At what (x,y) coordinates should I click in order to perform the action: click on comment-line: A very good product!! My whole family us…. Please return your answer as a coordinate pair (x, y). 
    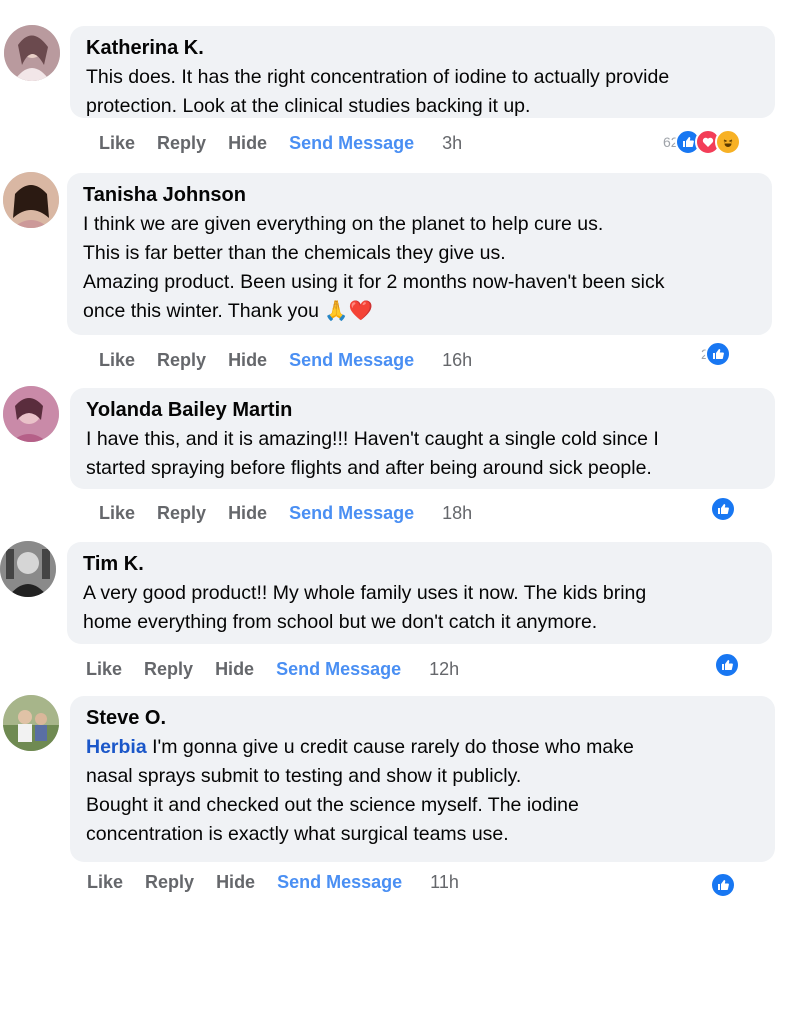
    Looking at the image, I should click on (365, 593).